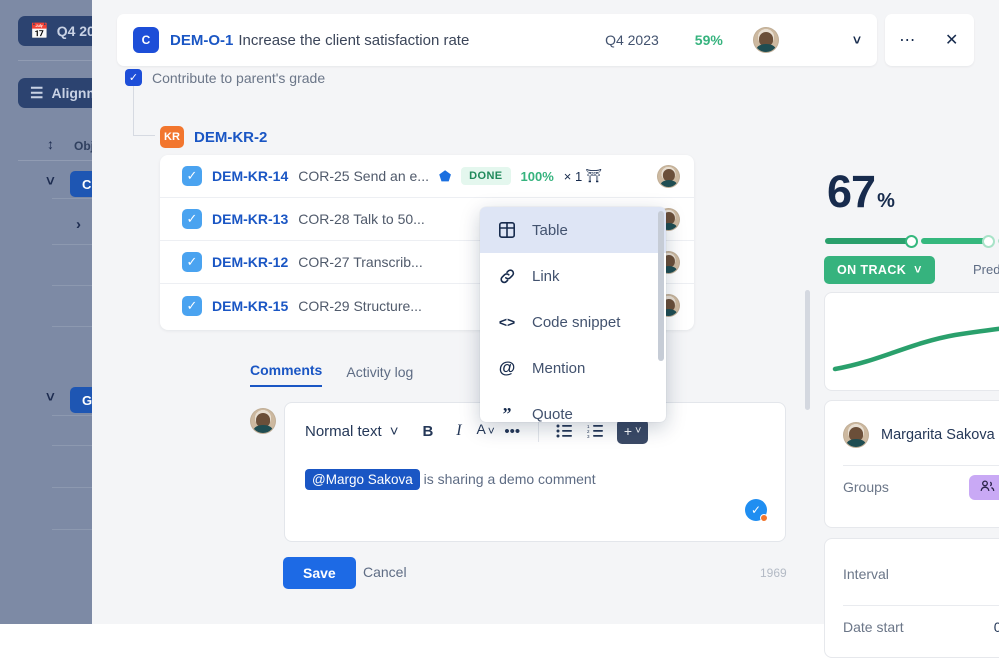 The image size is (999, 658). What do you see at coordinates (427, 431) in the screenshot?
I see `bold-button: B` at bounding box center [427, 431].